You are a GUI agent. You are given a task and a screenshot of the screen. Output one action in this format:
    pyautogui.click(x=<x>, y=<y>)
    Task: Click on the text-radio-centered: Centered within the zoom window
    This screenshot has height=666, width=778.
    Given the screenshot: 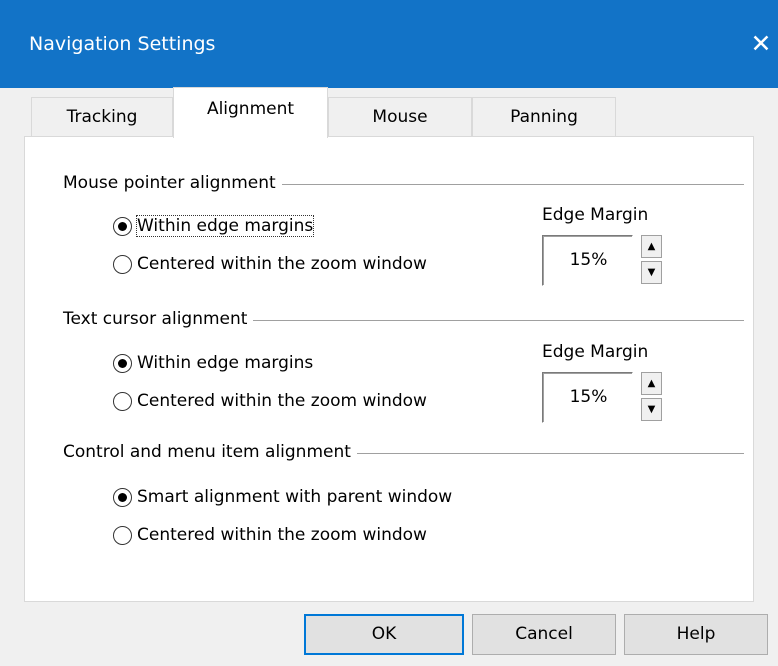 What is the action you would take?
    pyautogui.click(x=270, y=401)
    